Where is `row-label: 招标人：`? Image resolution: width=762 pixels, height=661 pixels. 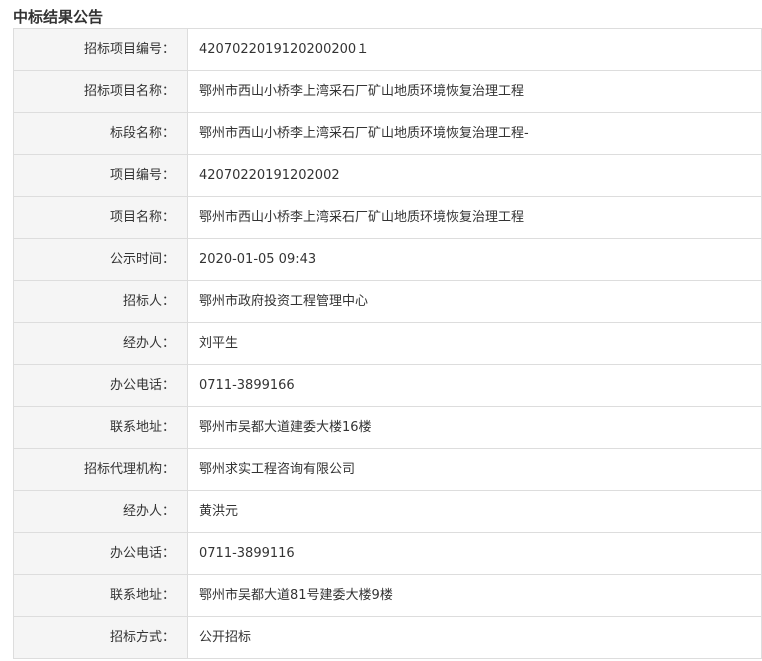 row-label: 招标人： is located at coordinates (100, 301).